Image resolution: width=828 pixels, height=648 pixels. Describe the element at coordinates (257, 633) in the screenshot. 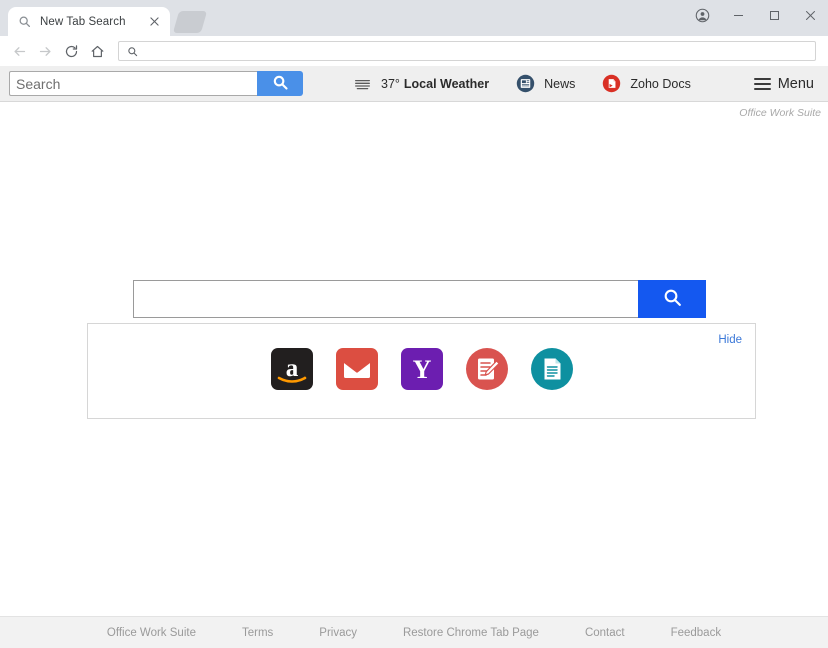

I see `footer-link-terms: Terms` at that location.